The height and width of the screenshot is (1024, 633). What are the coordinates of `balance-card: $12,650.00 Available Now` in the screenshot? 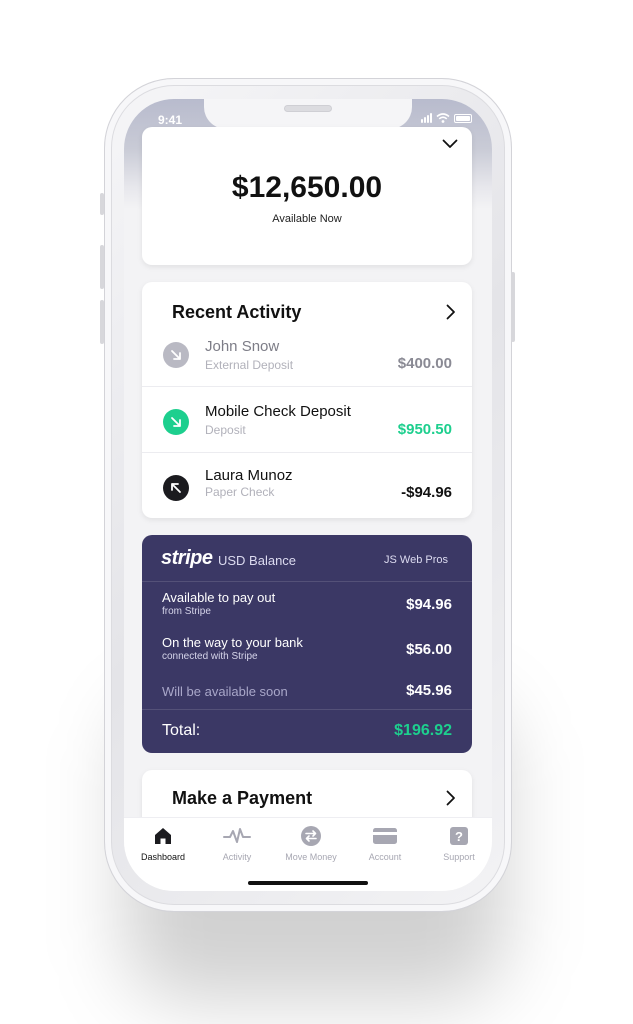 It's located at (307, 196).